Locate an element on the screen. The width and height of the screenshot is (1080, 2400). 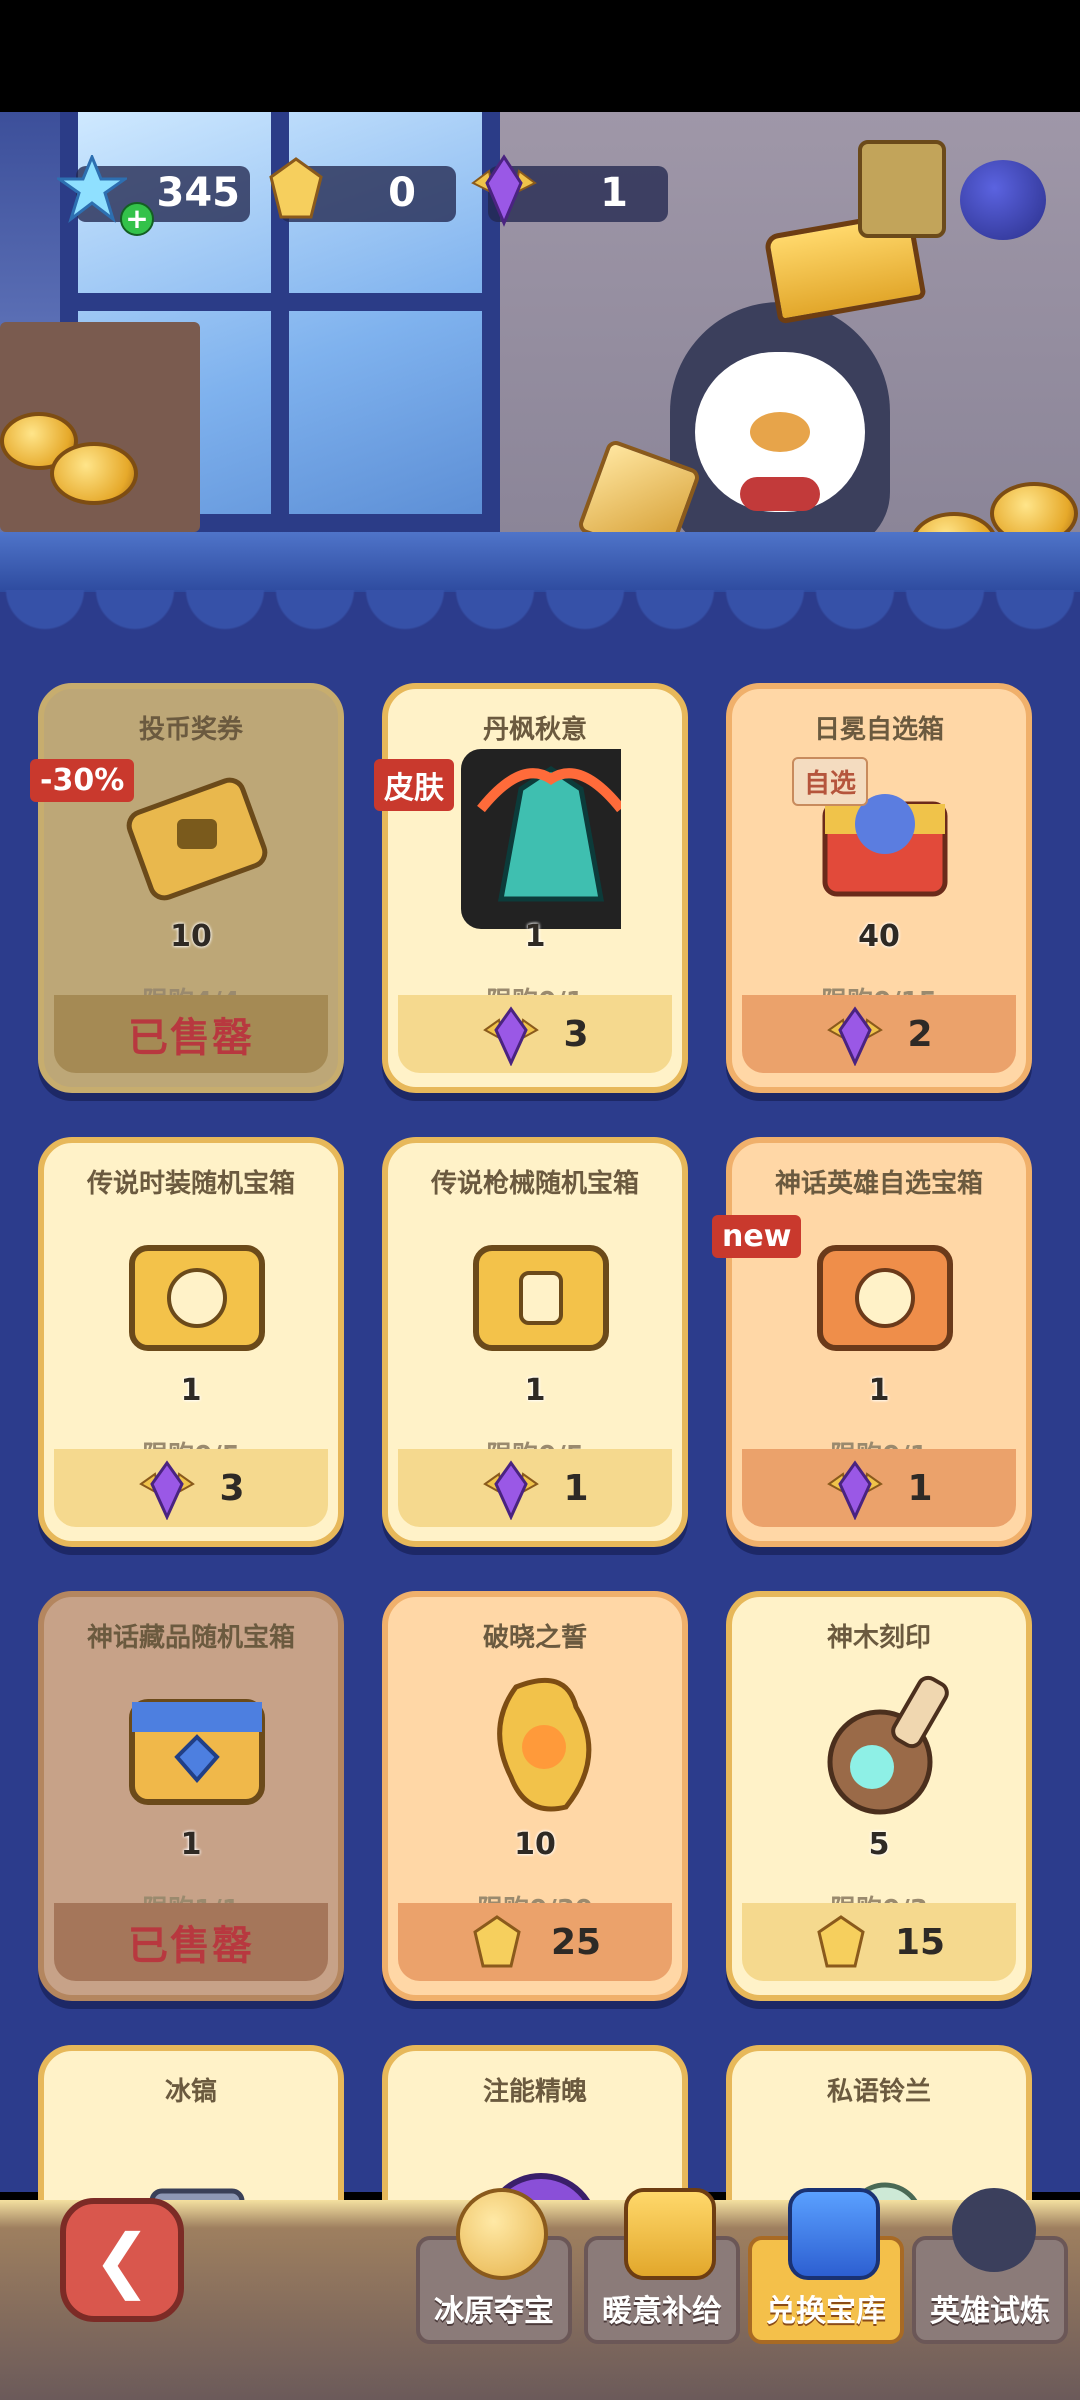
price-button: 2 is located at coordinates (879, 1034).